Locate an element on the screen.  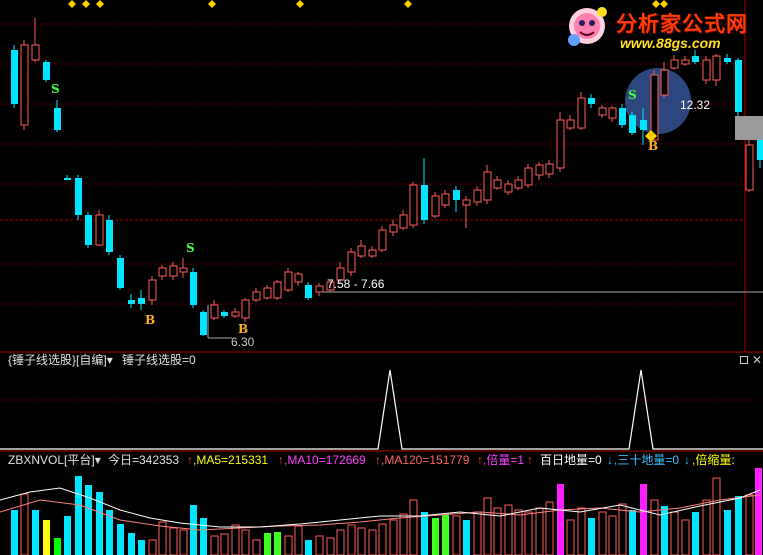
volume-ma5: ,MA5=215331 is located at coordinates (231, 460).